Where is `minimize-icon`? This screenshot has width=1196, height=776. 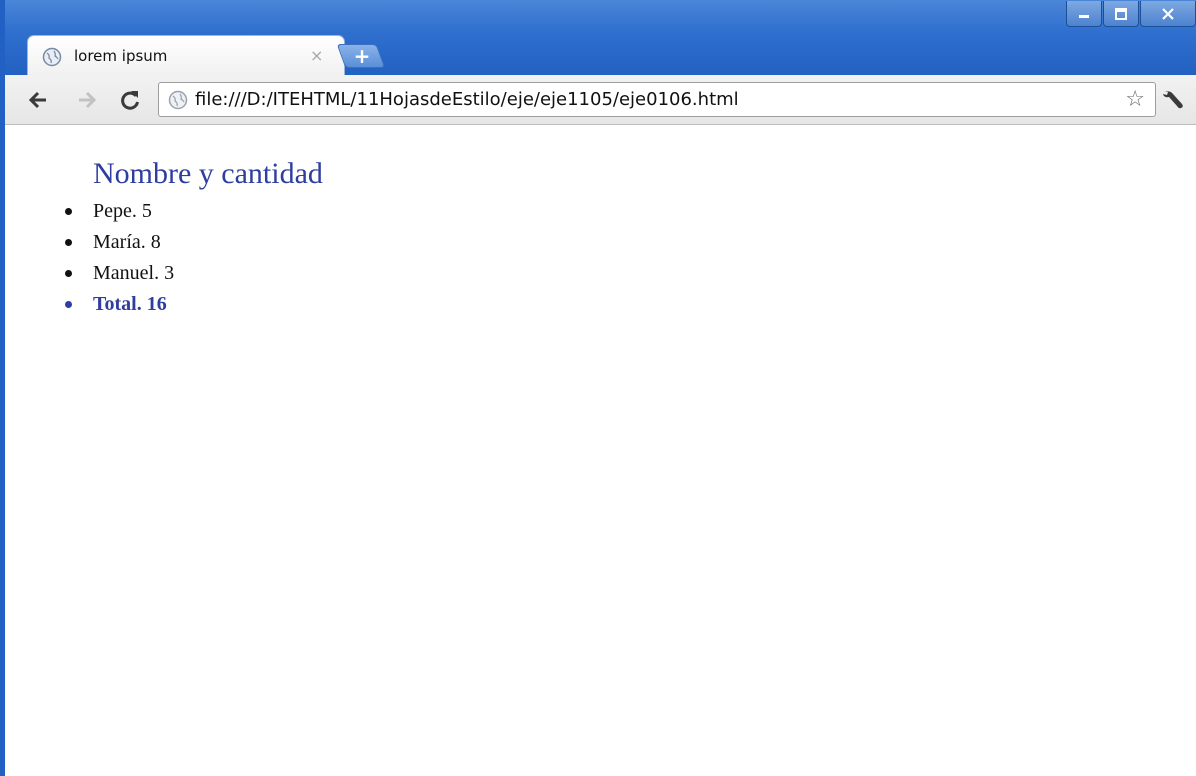 minimize-icon is located at coordinates (1084, 16).